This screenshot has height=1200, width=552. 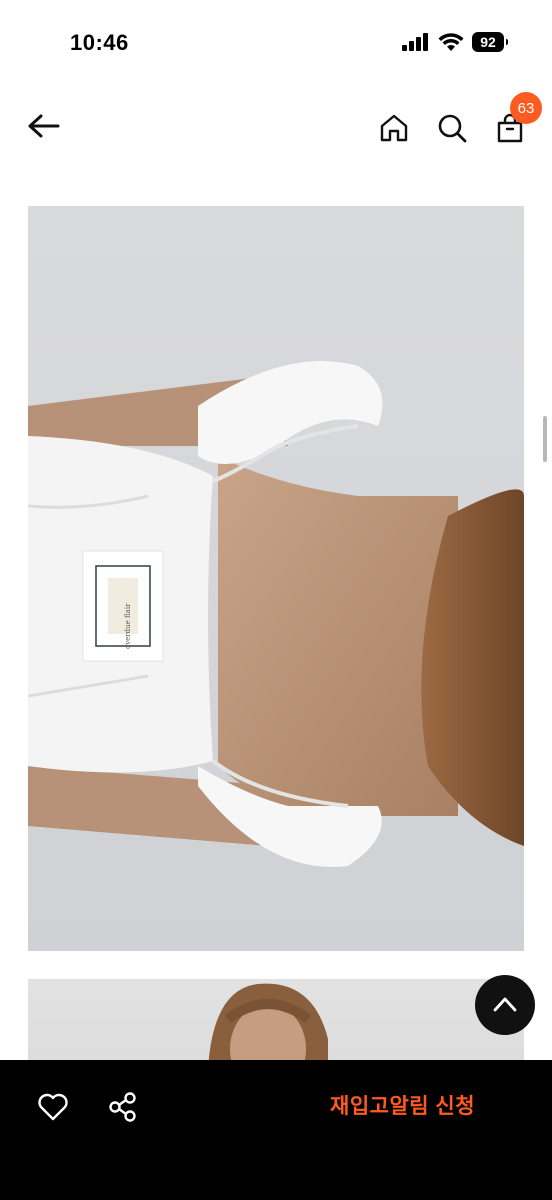 I want to click on product-label-text: overdue flair, so click(x=128, y=626).